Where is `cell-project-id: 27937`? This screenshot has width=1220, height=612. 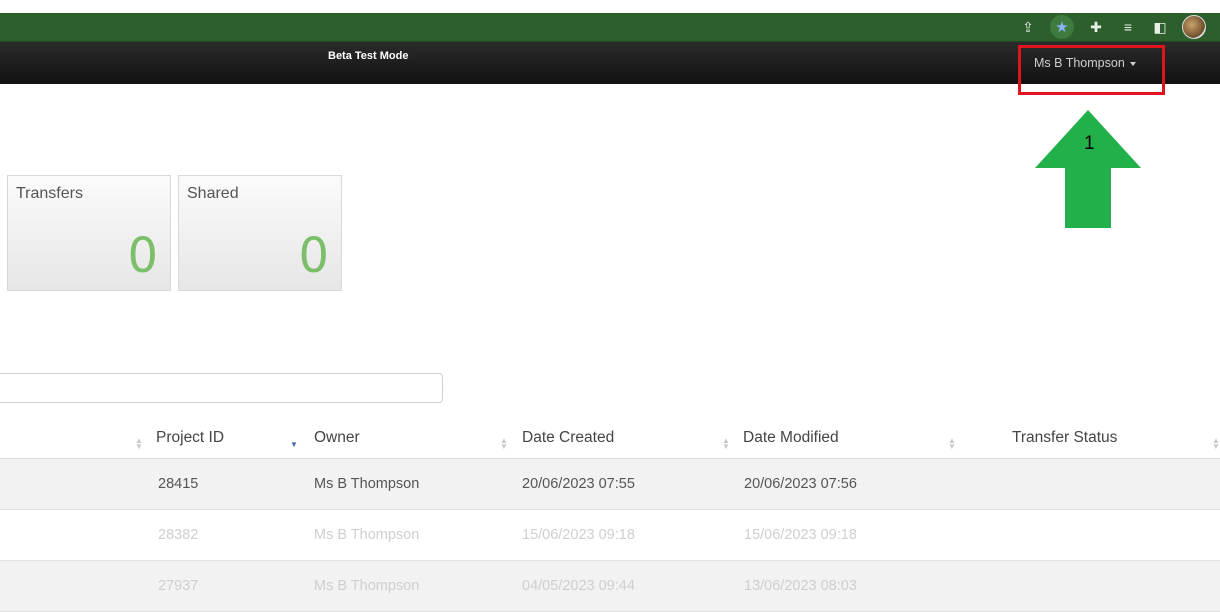 cell-project-id: 27937 is located at coordinates (178, 586).